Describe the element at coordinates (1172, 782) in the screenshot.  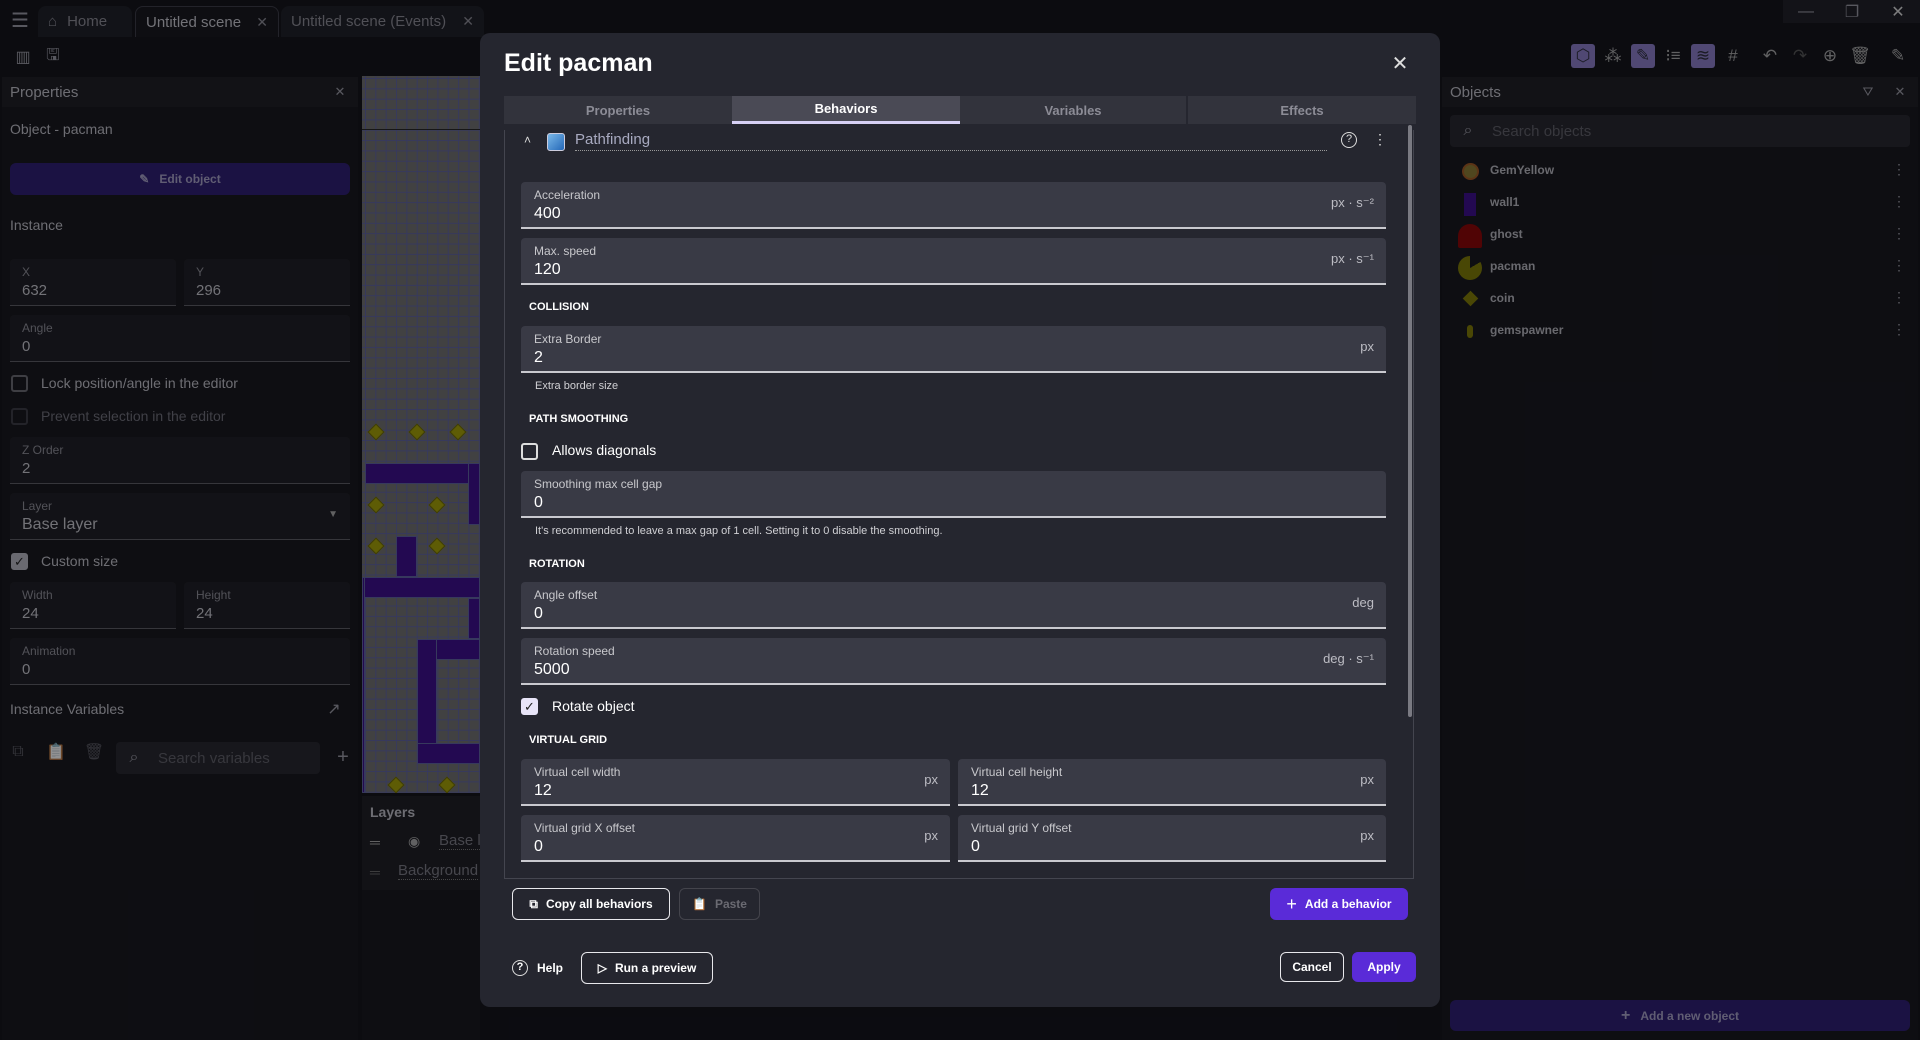
I see `virtual-cell-height-field: Virtual cell height 12 px` at that location.